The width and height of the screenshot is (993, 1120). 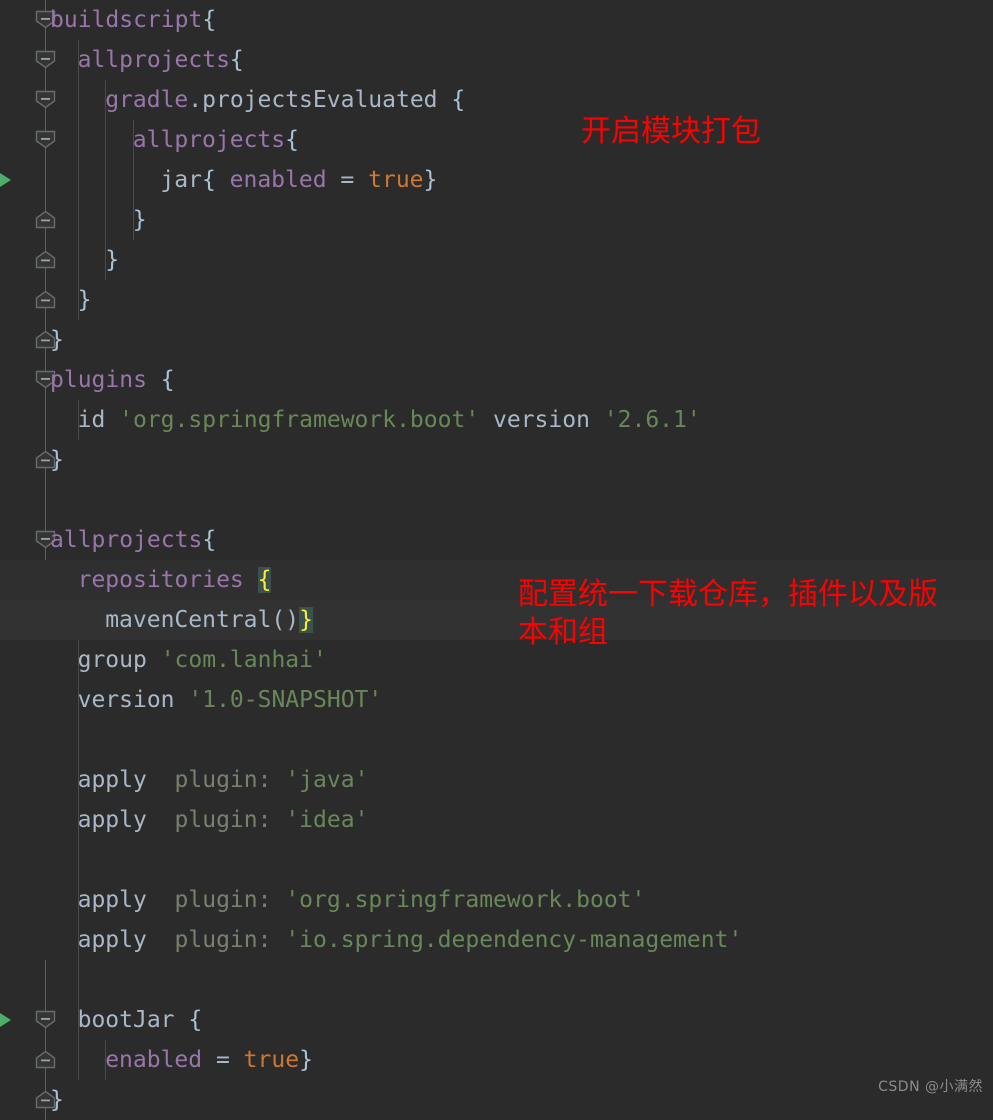 I want to click on code-line: plugins {, so click(x=496, y=380).